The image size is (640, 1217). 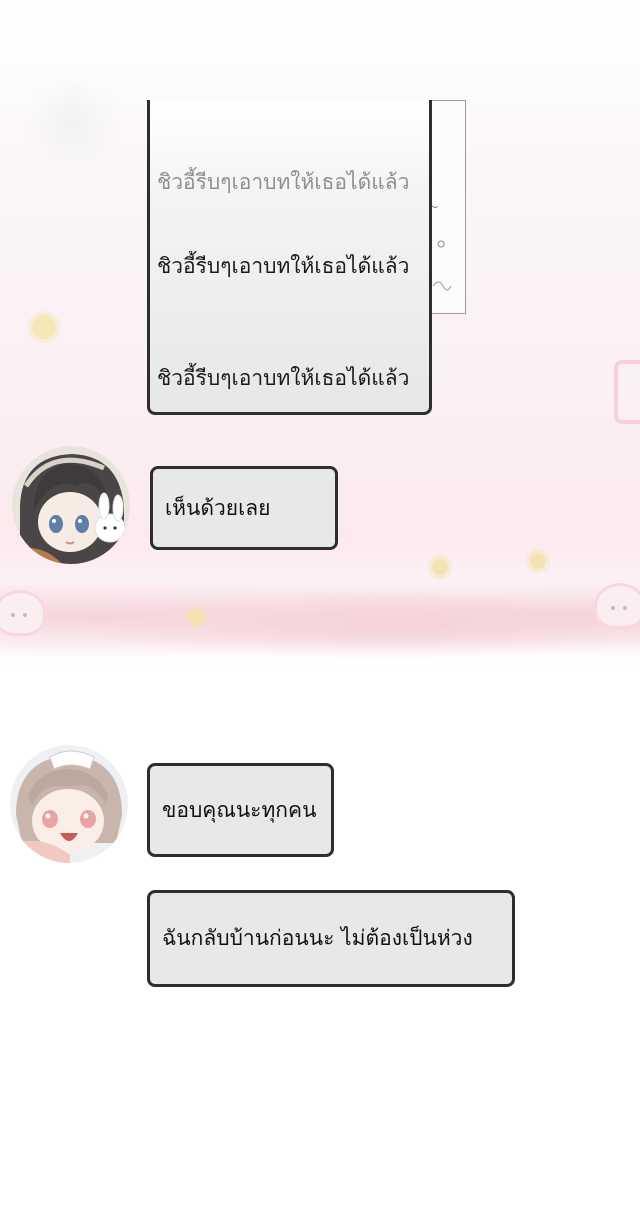 I want to click on avatar-dark-haired-girl, so click(x=71, y=505).